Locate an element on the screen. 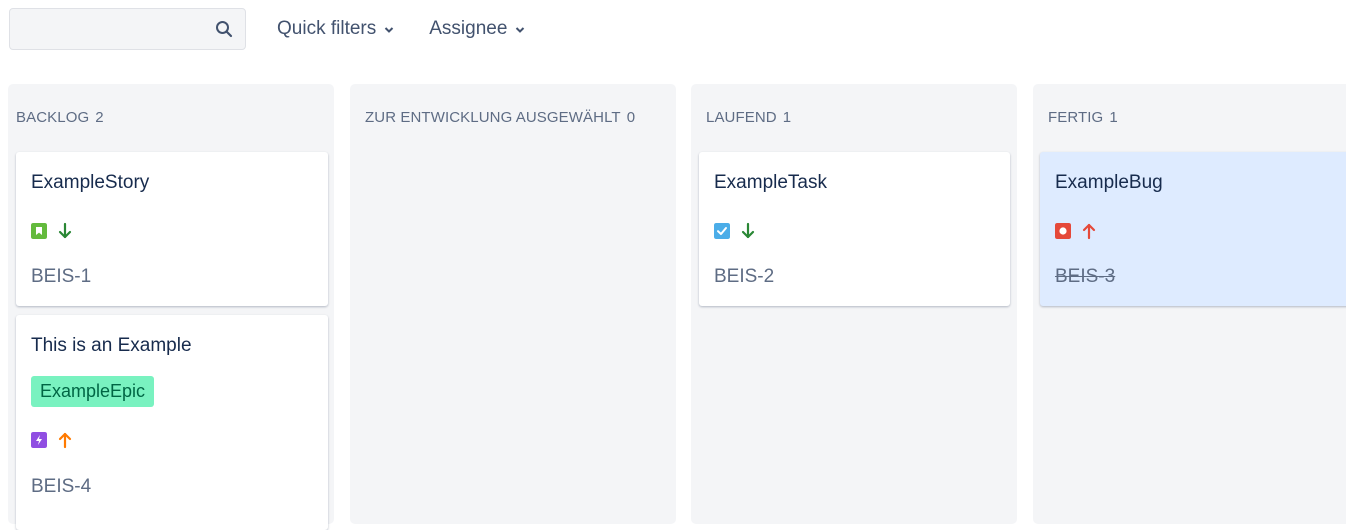 The width and height of the screenshot is (1346, 530). search-icon is located at coordinates (224, 29).